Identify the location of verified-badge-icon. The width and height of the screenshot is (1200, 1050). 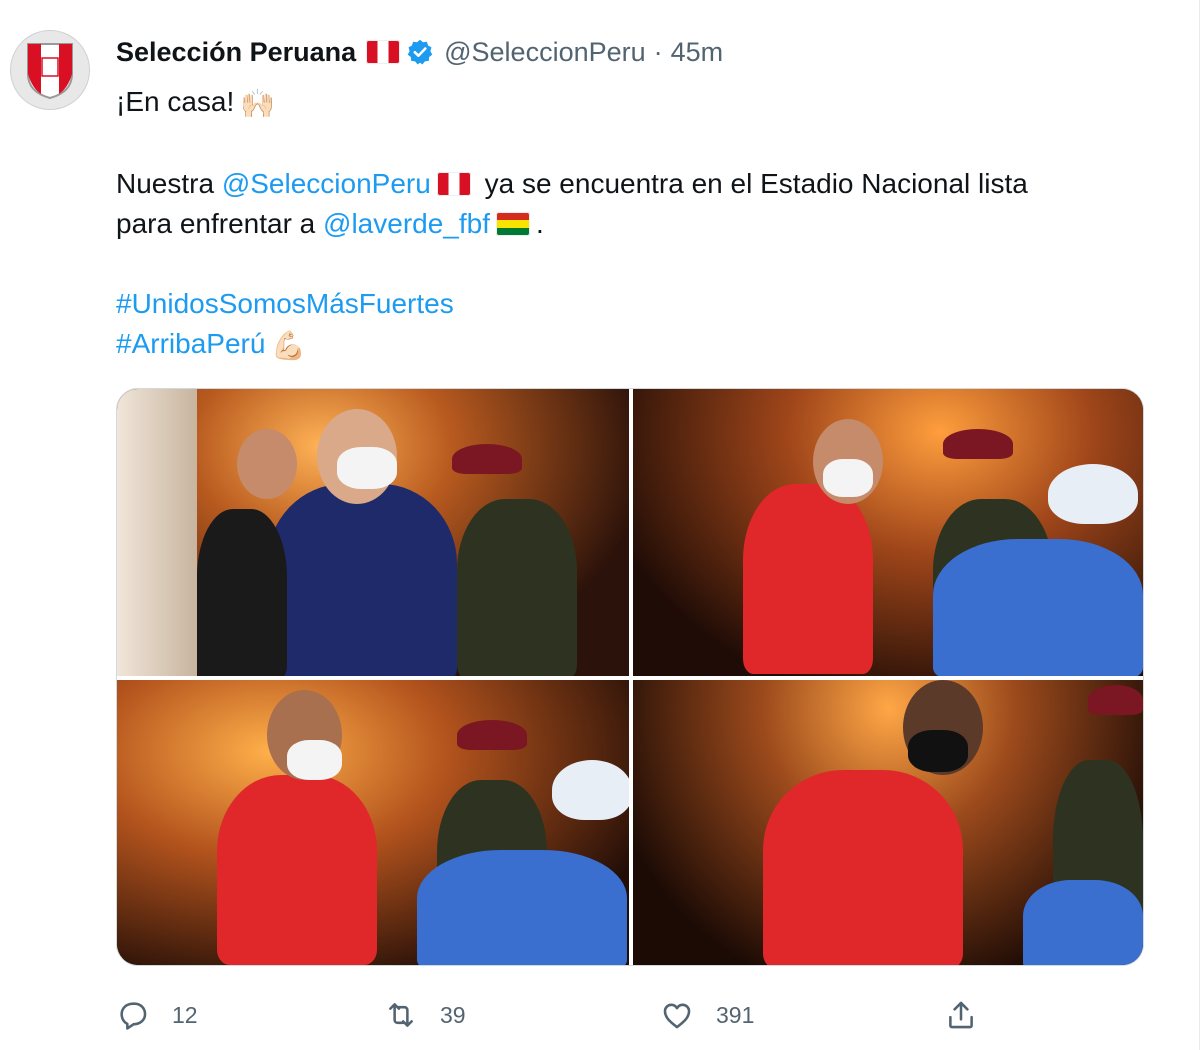
(420, 52).